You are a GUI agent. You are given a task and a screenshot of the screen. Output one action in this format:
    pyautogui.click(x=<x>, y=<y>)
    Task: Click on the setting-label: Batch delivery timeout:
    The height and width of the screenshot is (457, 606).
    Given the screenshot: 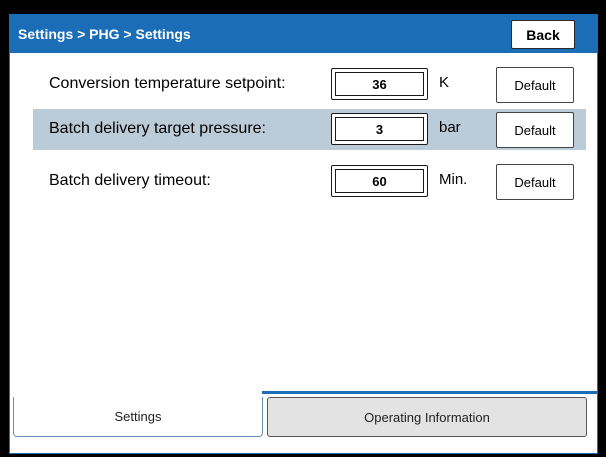 What is the action you would take?
    pyautogui.click(x=130, y=180)
    